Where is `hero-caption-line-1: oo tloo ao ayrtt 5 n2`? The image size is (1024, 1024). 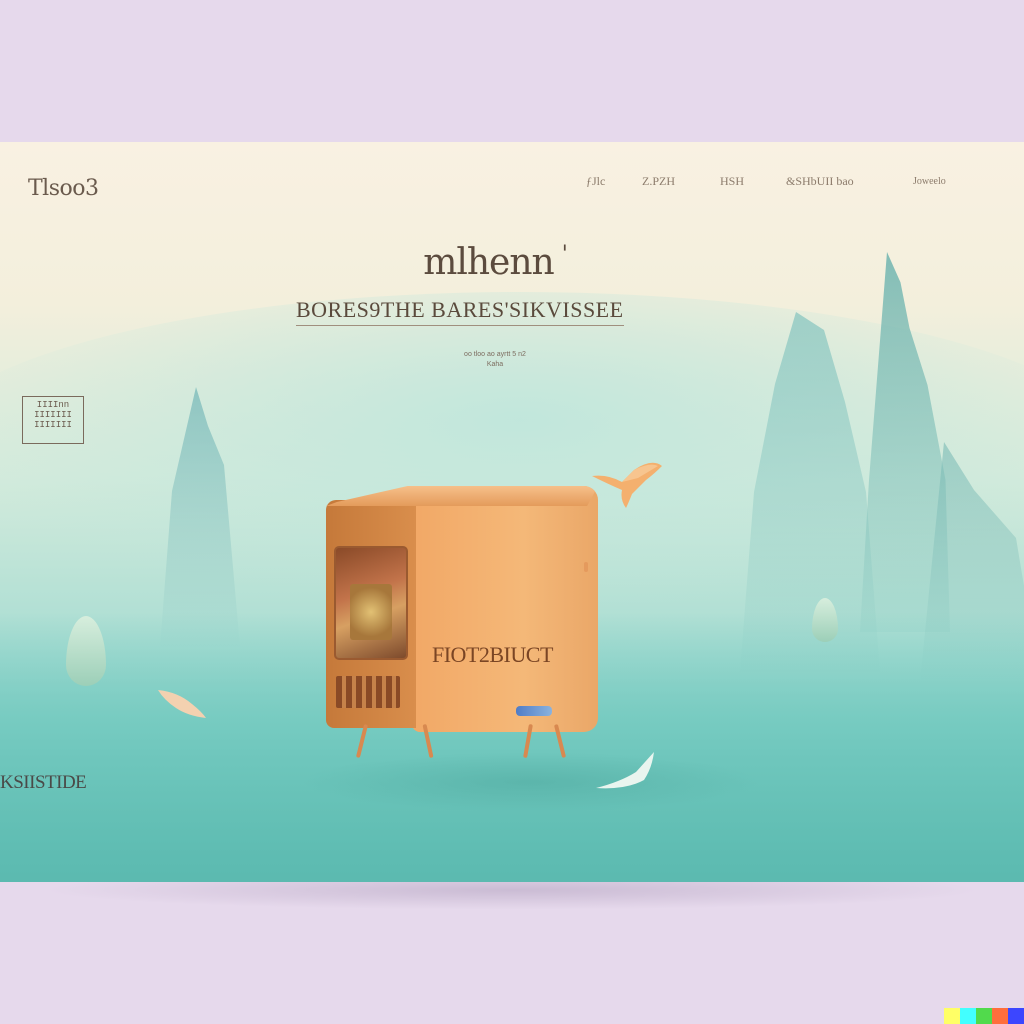
hero-caption-line-1: oo tloo ao ayrtt 5 n2 is located at coordinates (495, 354).